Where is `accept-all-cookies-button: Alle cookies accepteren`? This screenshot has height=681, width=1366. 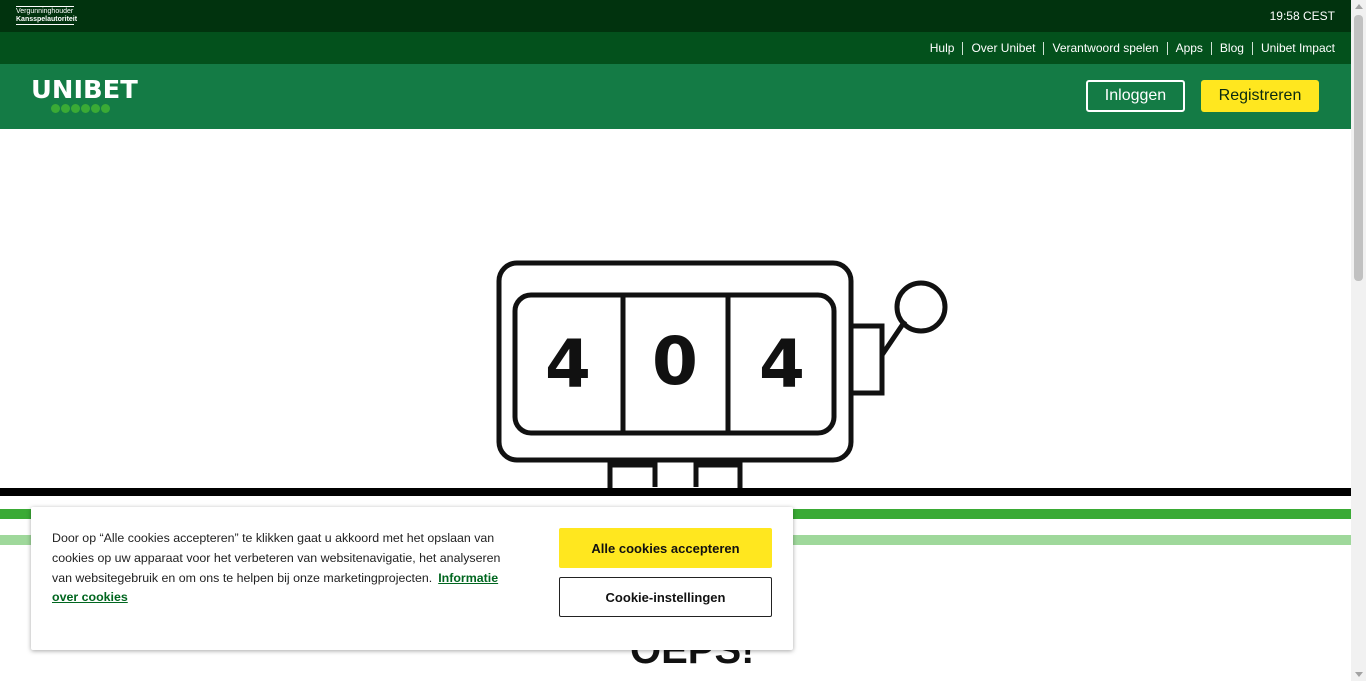
accept-all-cookies-button: Alle cookies accepteren is located at coordinates (665, 548).